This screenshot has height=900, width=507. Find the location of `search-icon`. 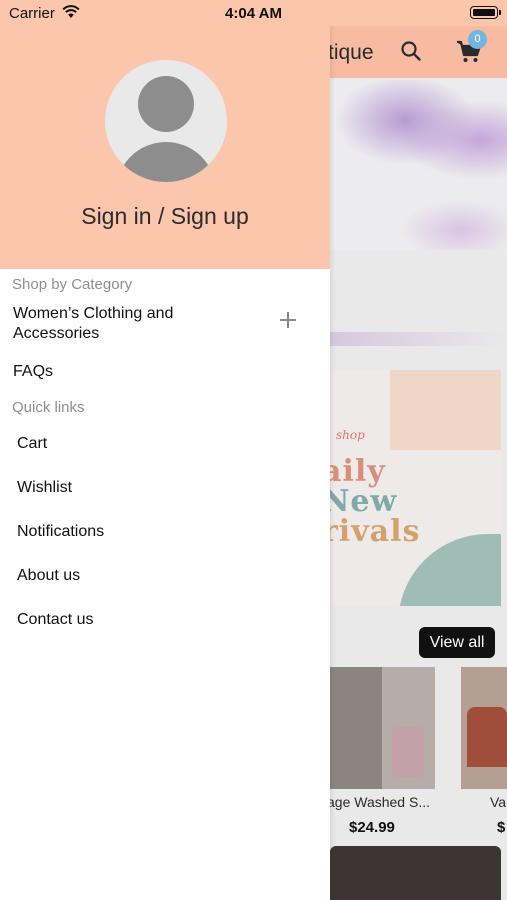

search-icon is located at coordinates (411, 53).